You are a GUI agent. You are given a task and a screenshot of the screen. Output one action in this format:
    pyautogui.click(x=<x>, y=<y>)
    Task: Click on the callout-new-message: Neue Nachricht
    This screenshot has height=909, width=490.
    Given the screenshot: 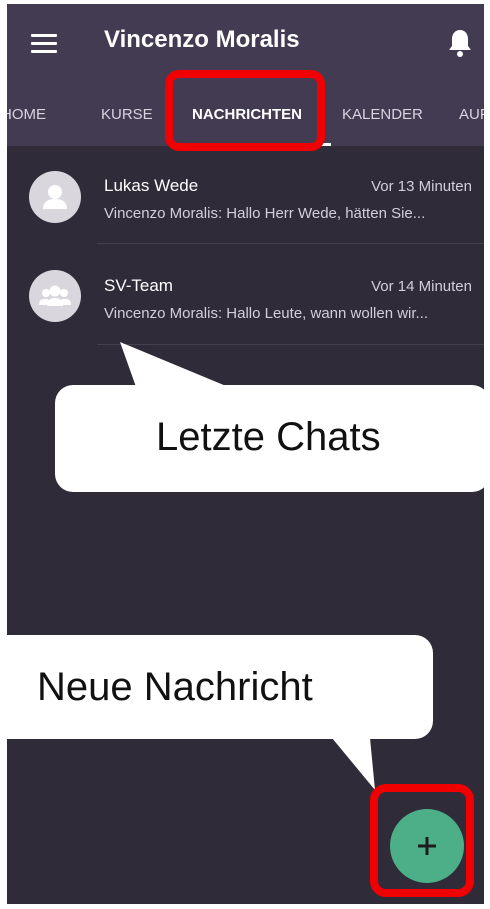 What is the action you would take?
    pyautogui.click(x=216, y=687)
    